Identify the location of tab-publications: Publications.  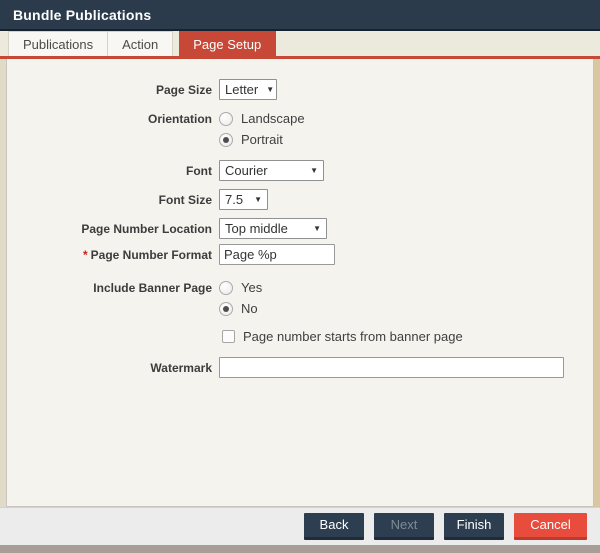
(58, 43).